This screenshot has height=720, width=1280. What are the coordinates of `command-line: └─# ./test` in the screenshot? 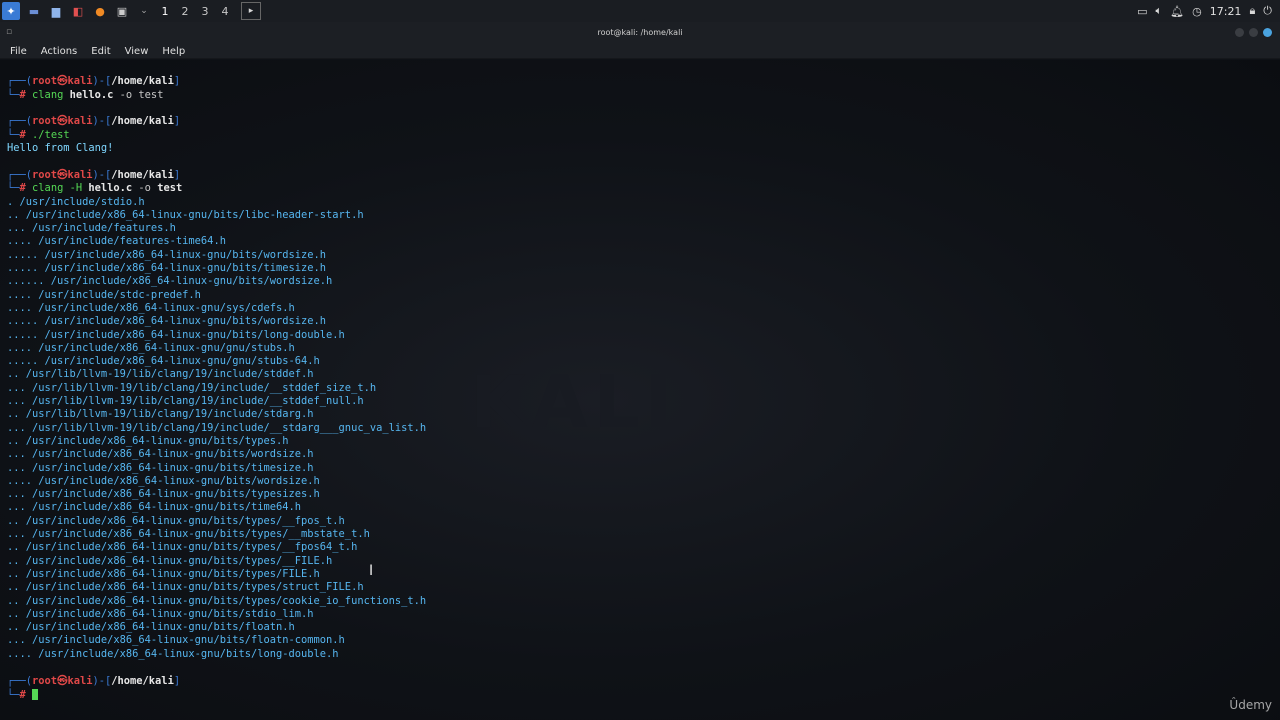 It's located at (38, 134).